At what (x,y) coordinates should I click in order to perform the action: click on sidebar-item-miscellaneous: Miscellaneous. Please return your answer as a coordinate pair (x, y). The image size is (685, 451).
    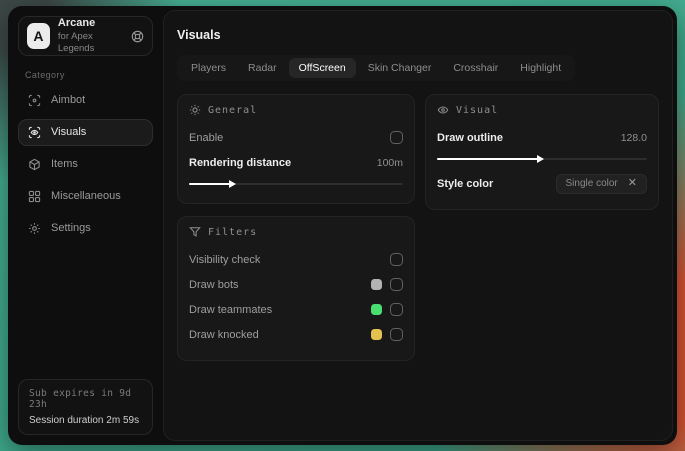
    Looking at the image, I should click on (85, 196).